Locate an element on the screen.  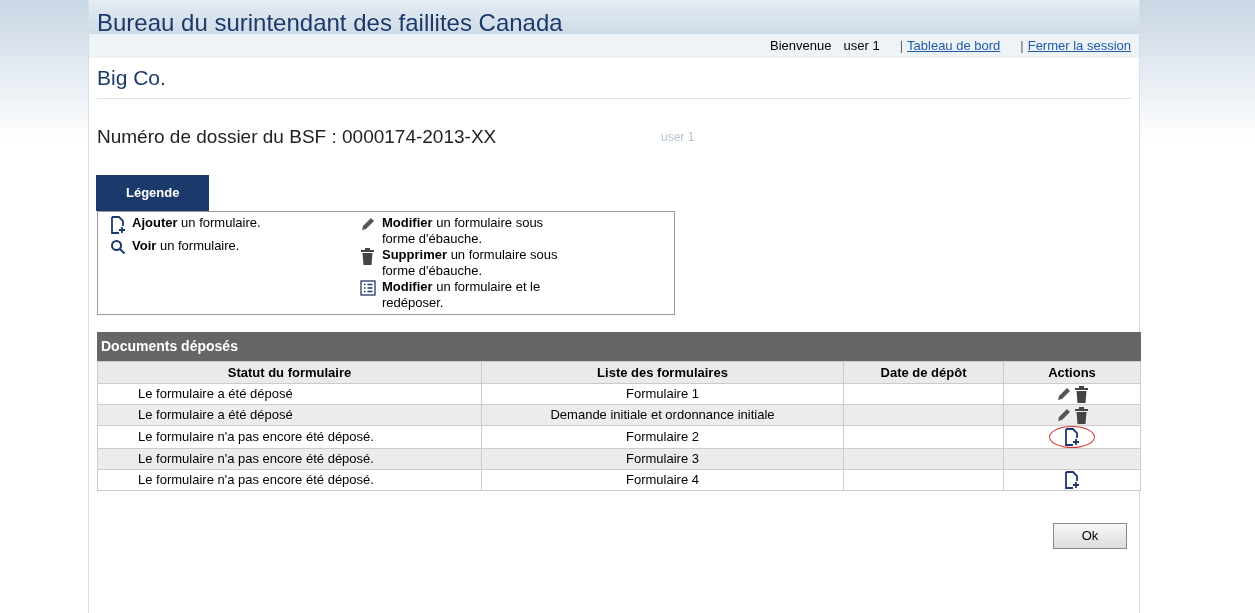
table-cell: Formulaire 4 is located at coordinates (662, 480).